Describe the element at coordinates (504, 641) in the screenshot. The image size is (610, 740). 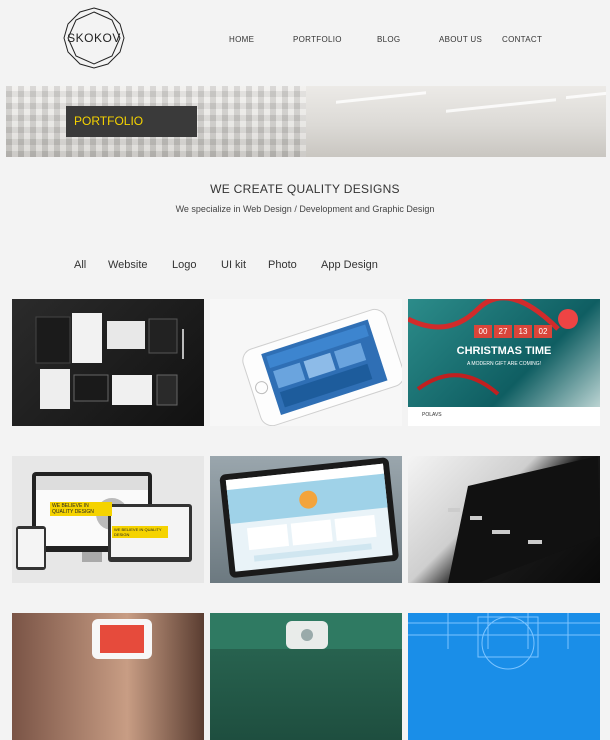
I see `blue-icon-grid-image` at that location.